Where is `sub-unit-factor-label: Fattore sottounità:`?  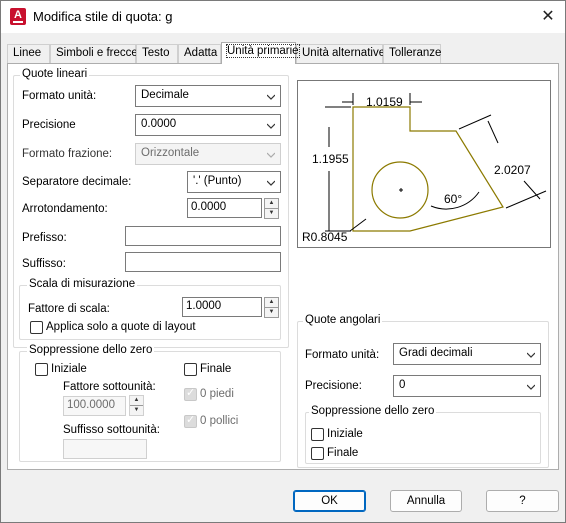
sub-unit-factor-label: Fattore sottounità: is located at coordinates (109, 387).